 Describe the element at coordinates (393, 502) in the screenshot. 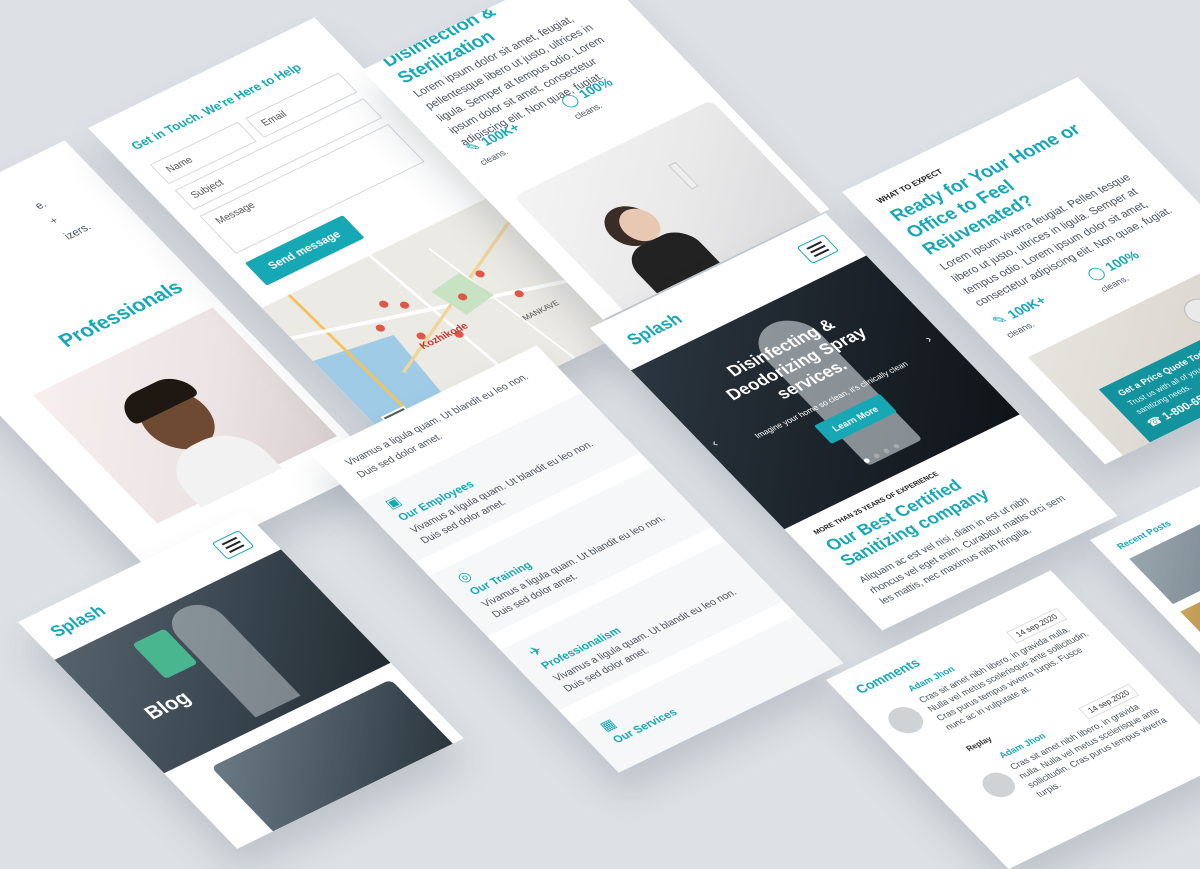

I see `briefcase-icon: ▣` at that location.